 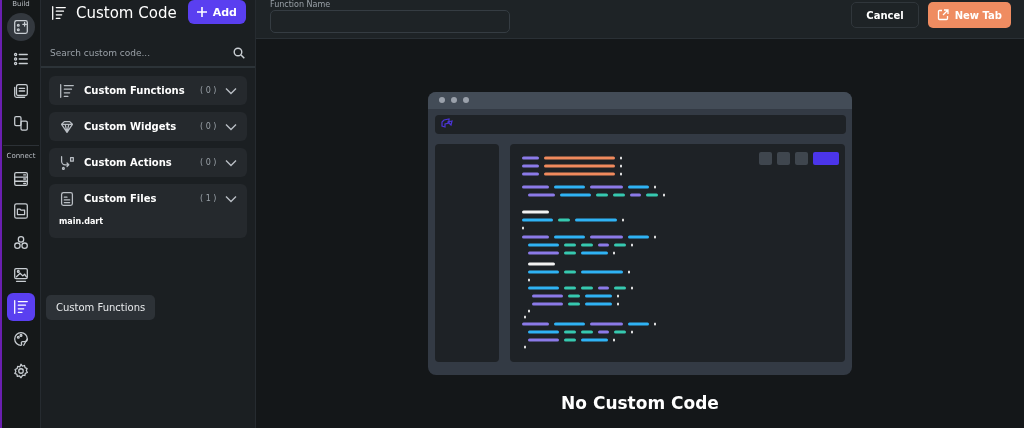 I want to click on pages-icon, so click(x=21, y=91).